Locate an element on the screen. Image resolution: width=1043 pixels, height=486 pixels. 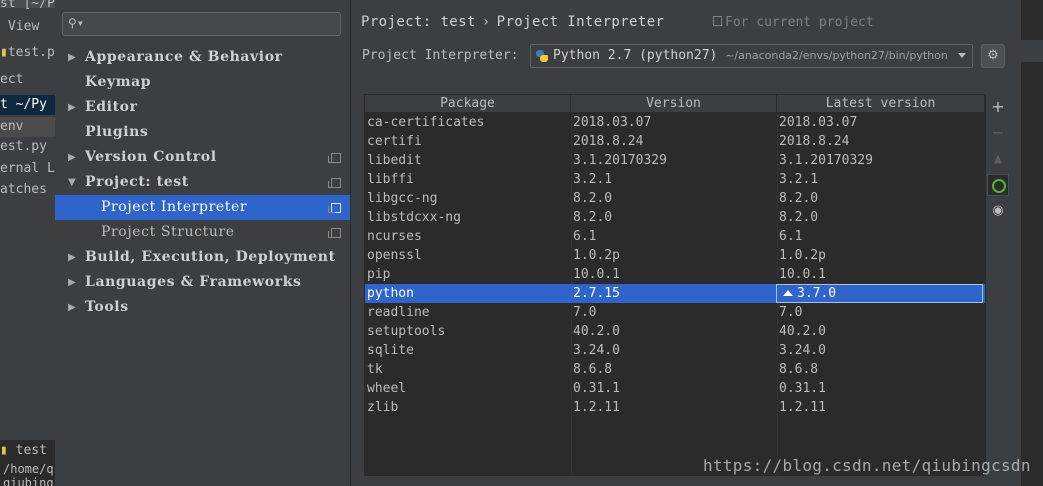
install-package-button: + is located at coordinates (998, 107).